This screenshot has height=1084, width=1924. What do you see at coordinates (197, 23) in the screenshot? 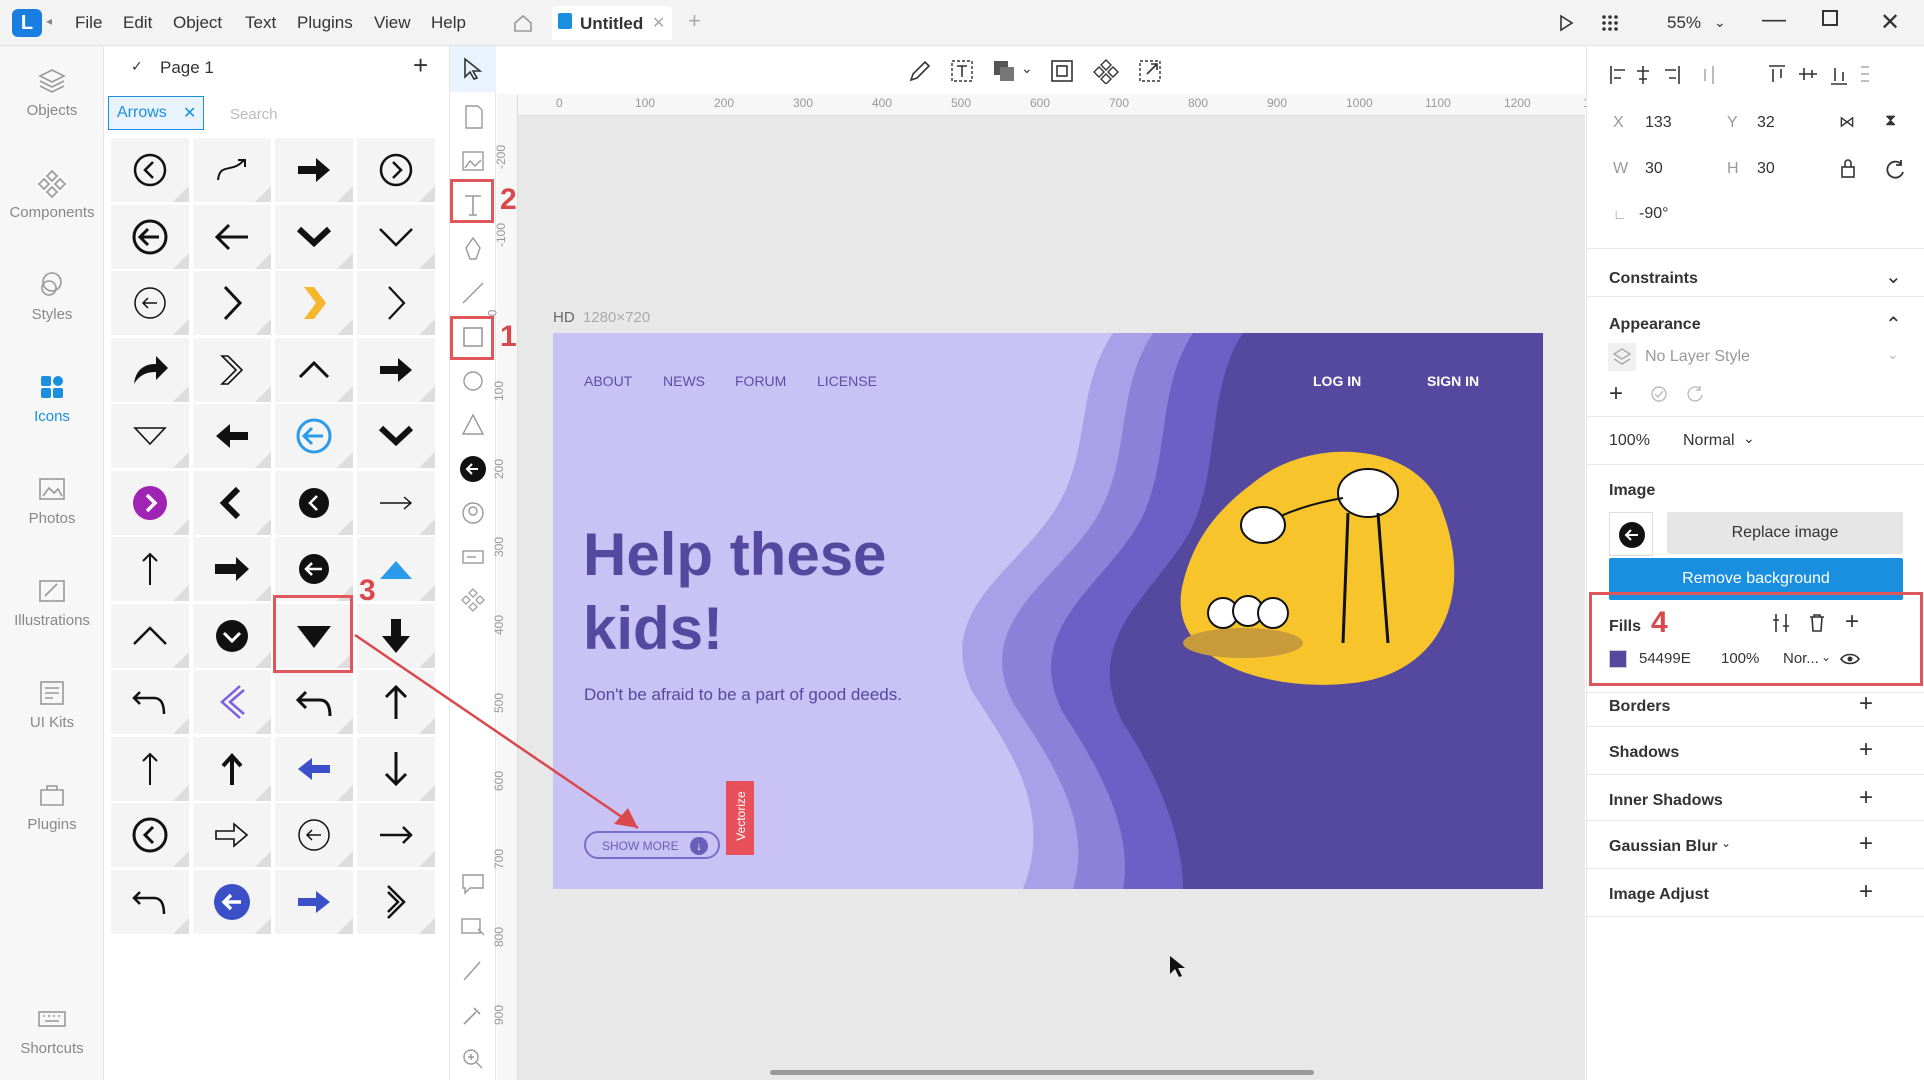
I see `menu-object: Object` at bounding box center [197, 23].